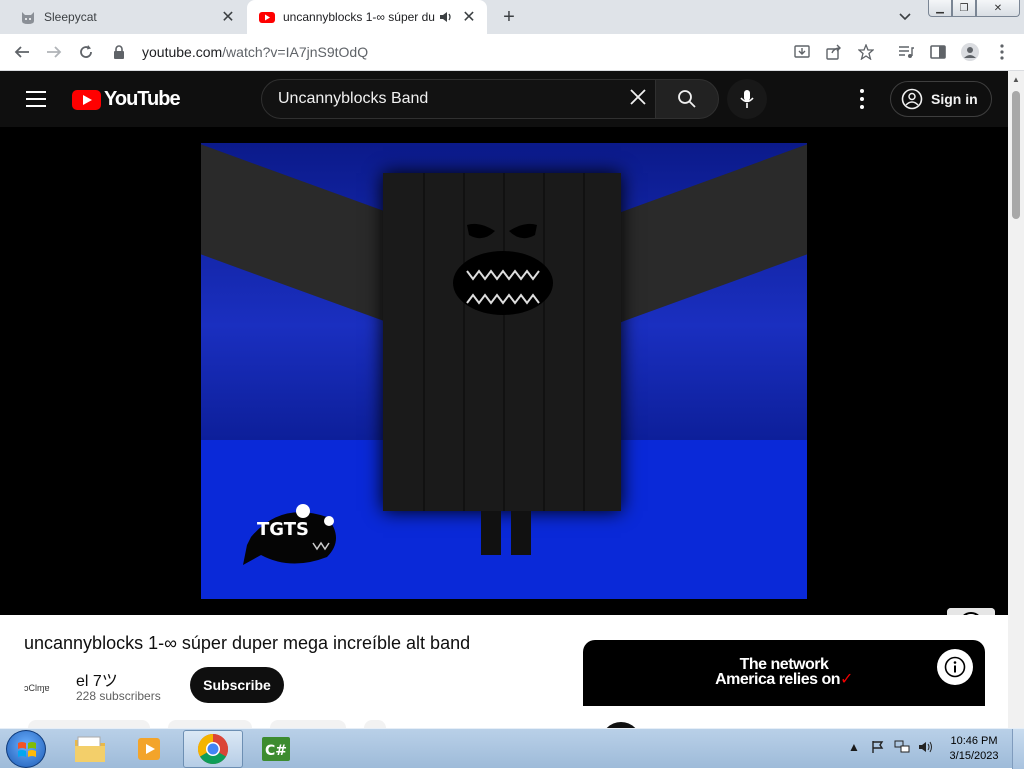 This screenshot has height=769, width=1024. What do you see at coordinates (86, 52) in the screenshot?
I see `reload-icon` at bounding box center [86, 52].